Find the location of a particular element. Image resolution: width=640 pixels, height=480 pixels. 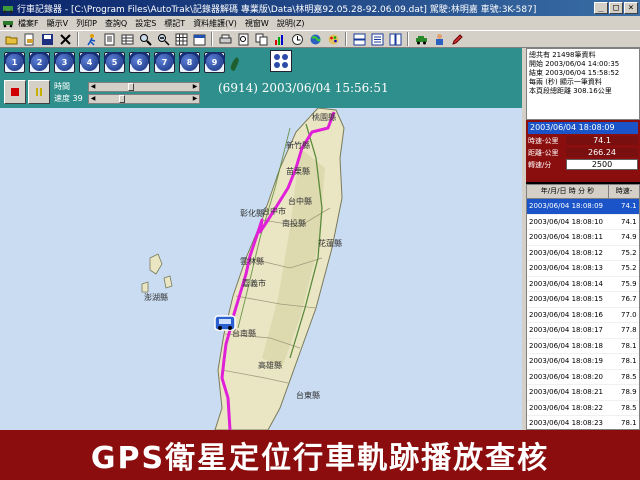

open-file-button is located at coordinates (29, 39).